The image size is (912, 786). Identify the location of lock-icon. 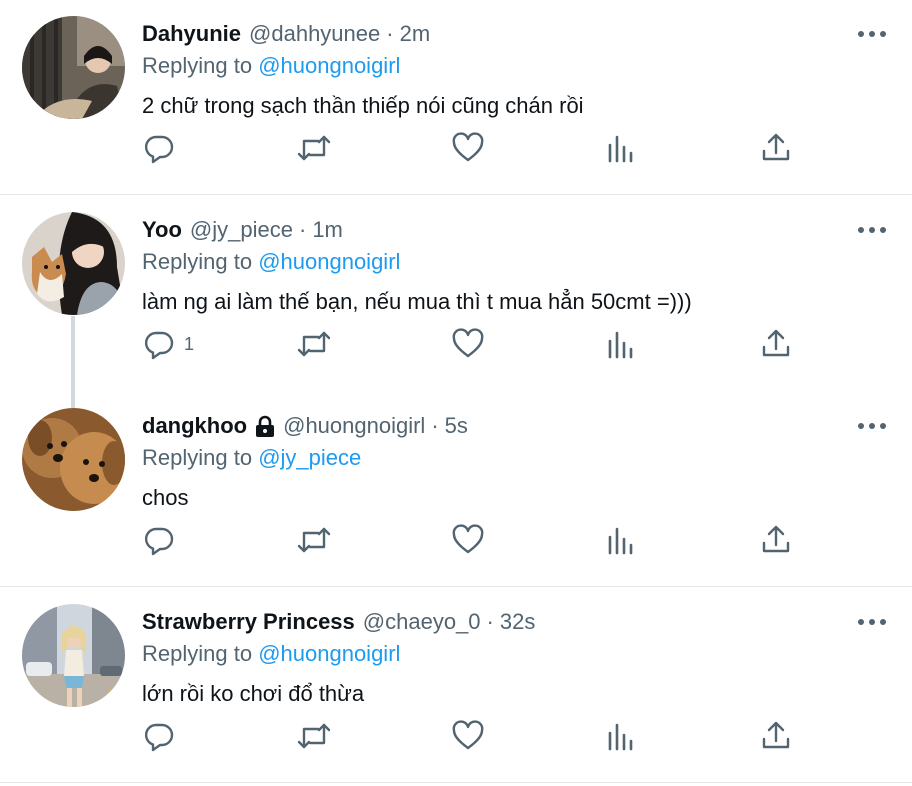
(265, 426).